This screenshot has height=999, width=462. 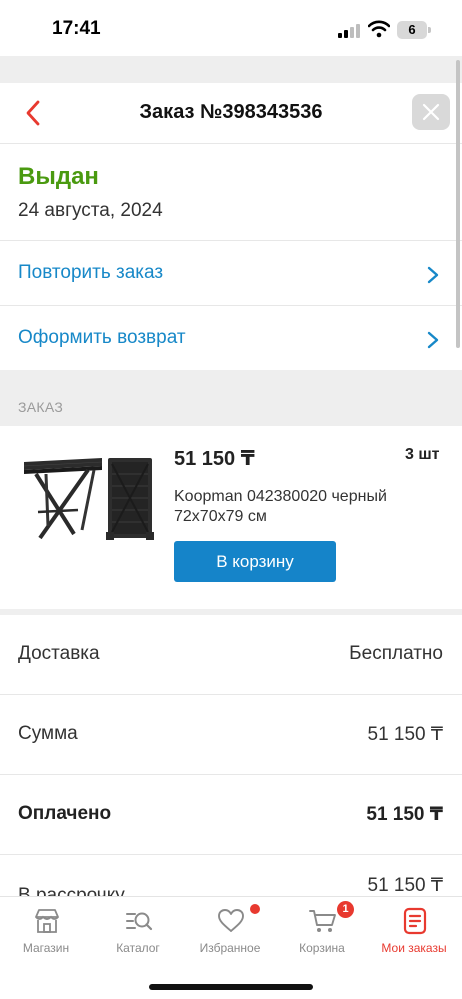 I want to click on cart-icon, so click(x=322, y=921).